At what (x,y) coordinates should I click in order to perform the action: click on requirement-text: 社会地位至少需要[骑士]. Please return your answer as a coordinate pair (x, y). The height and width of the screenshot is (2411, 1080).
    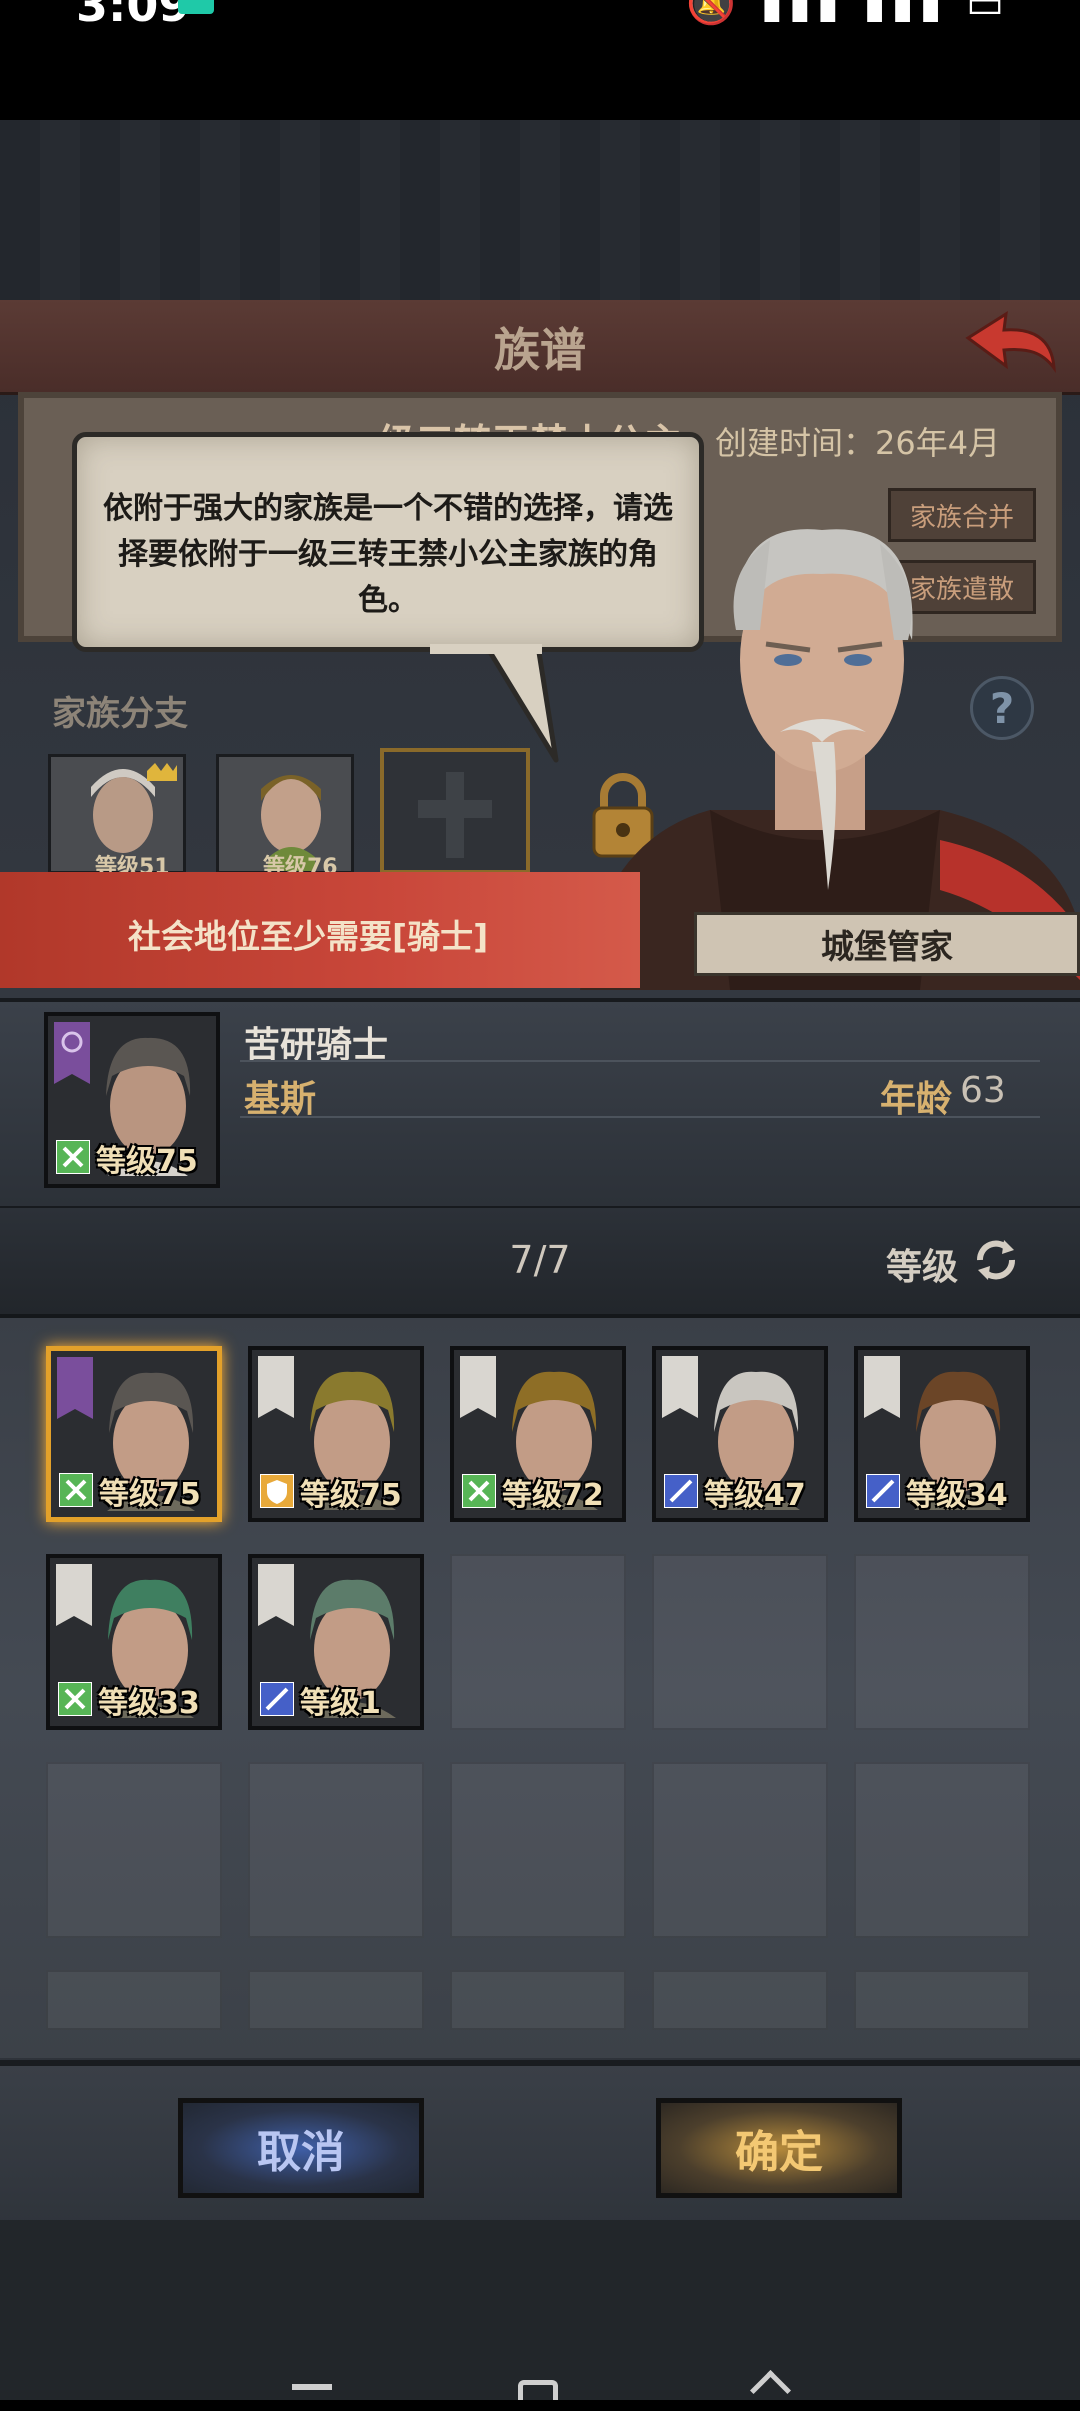
    Looking at the image, I should click on (308, 936).